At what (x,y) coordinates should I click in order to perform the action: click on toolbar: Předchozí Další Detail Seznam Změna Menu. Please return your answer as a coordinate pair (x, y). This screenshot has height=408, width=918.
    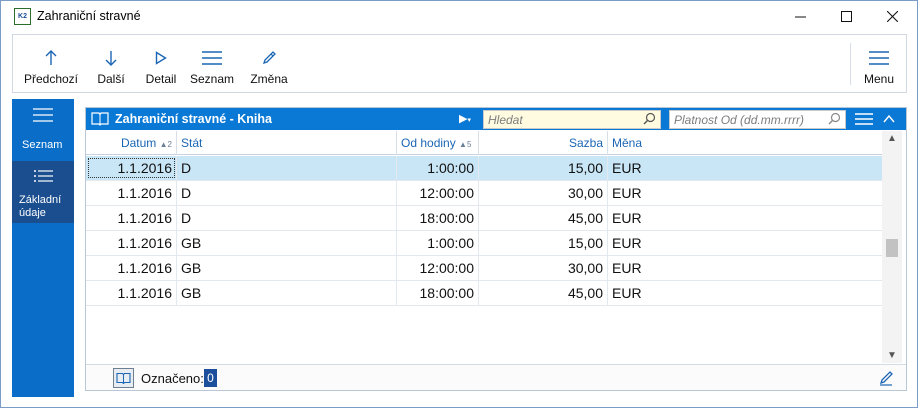
    Looking at the image, I should click on (459, 63).